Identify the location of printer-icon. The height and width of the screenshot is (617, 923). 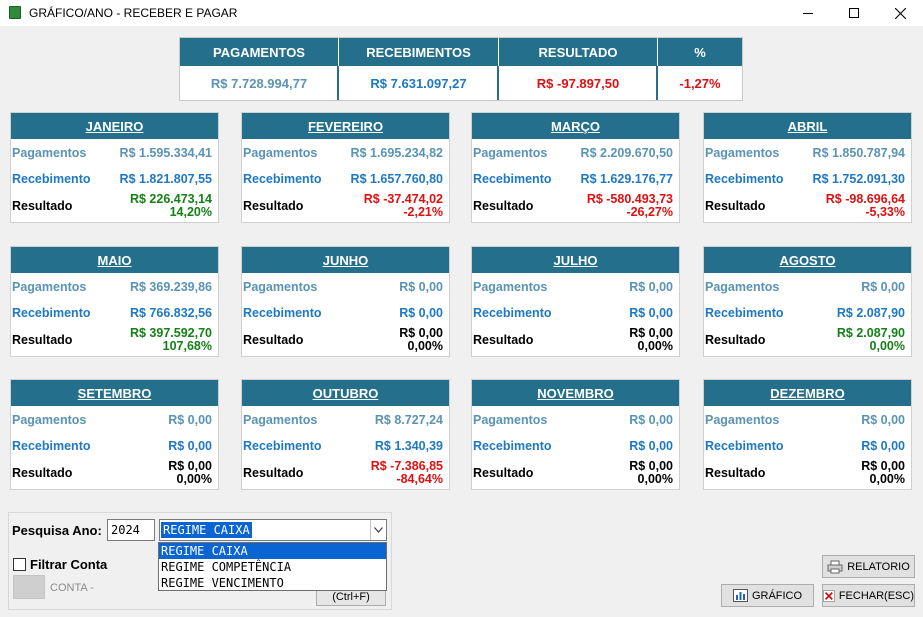
(835, 566).